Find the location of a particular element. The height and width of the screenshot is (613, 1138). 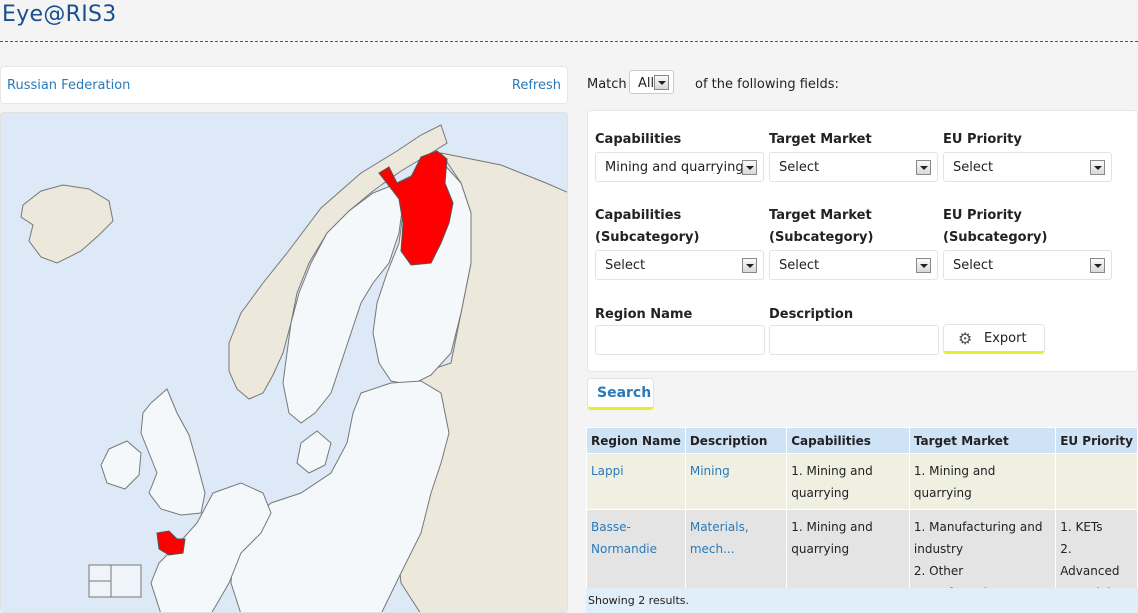

description-link: Mining is located at coordinates (710, 471).